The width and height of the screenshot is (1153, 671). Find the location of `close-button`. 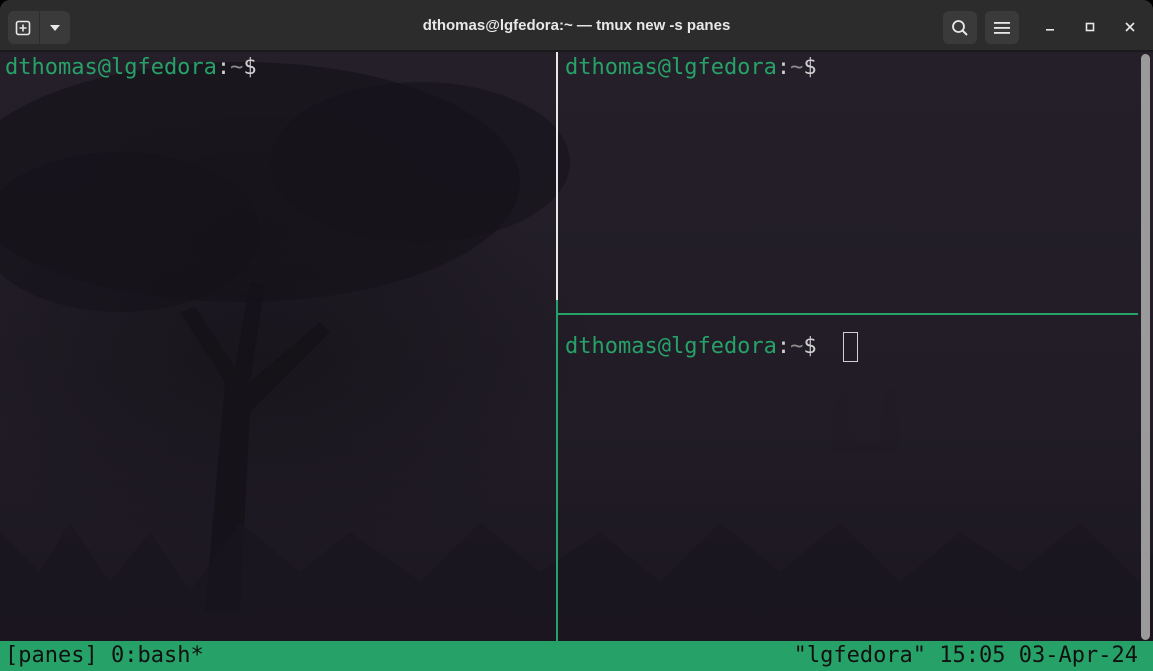

close-button is located at coordinates (1130, 27).